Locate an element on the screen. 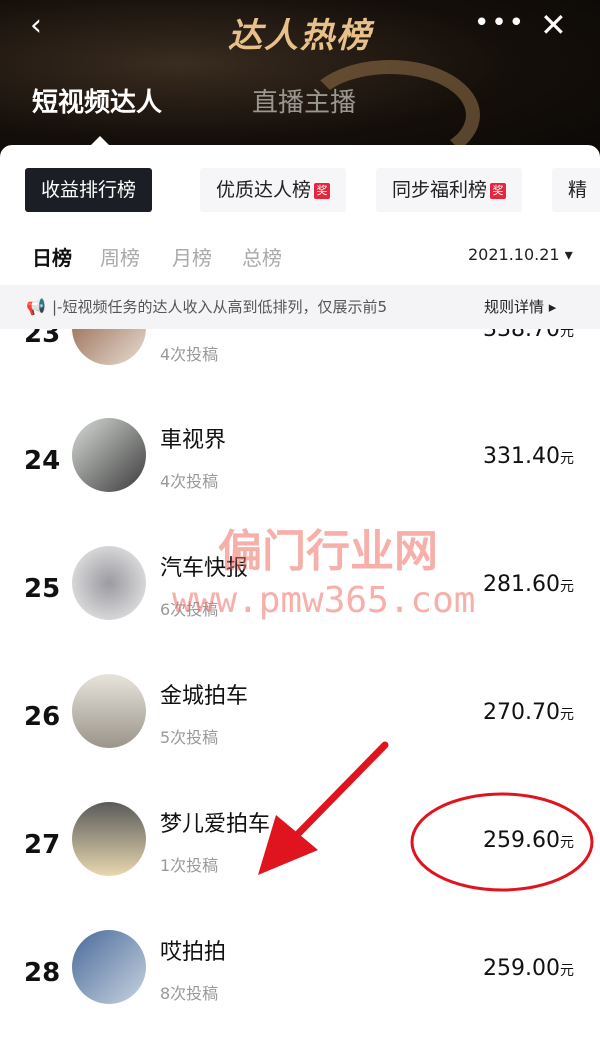 This screenshot has height=1050, width=600. annotation-overlay is located at coordinates (426, 816).